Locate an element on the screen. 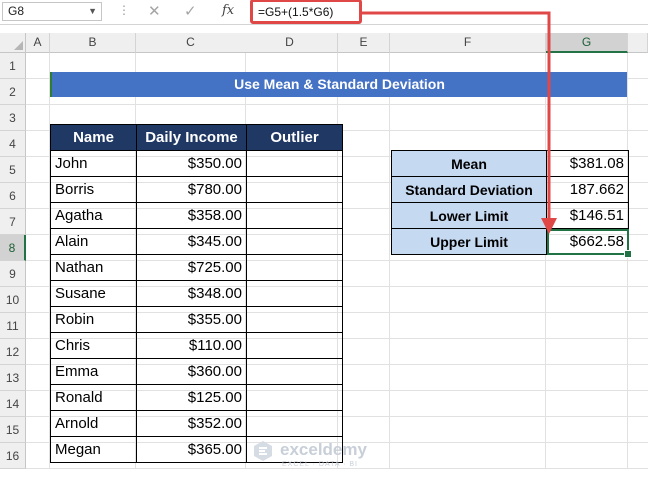 This screenshot has width=648, height=487. income-cell: $725.00 is located at coordinates (191, 267).